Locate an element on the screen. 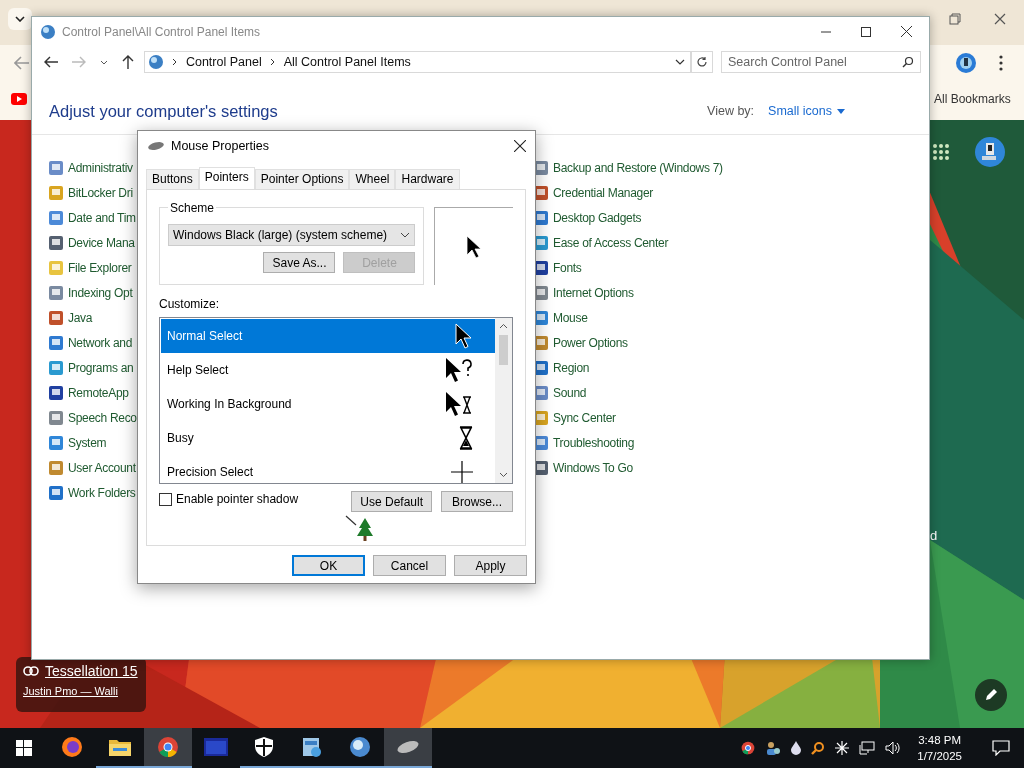 This screenshot has width=1024, height=768. checkbox is located at coordinates (165, 499).